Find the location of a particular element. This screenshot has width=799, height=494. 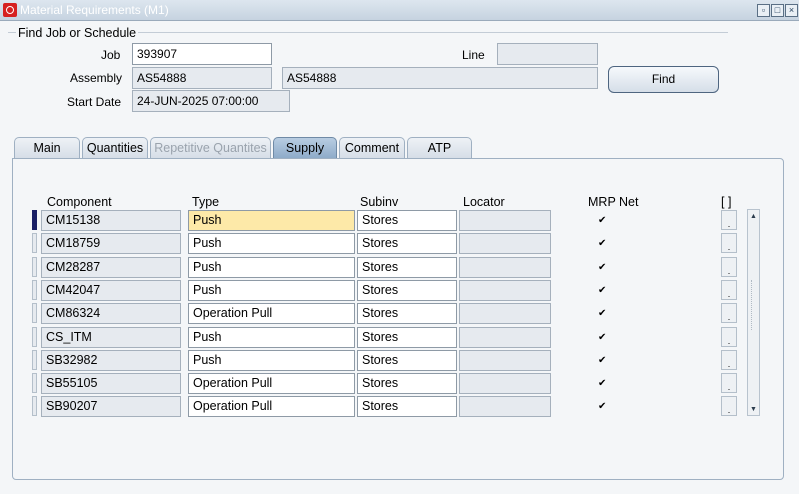

assembly-field: AS54888 is located at coordinates (202, 78).